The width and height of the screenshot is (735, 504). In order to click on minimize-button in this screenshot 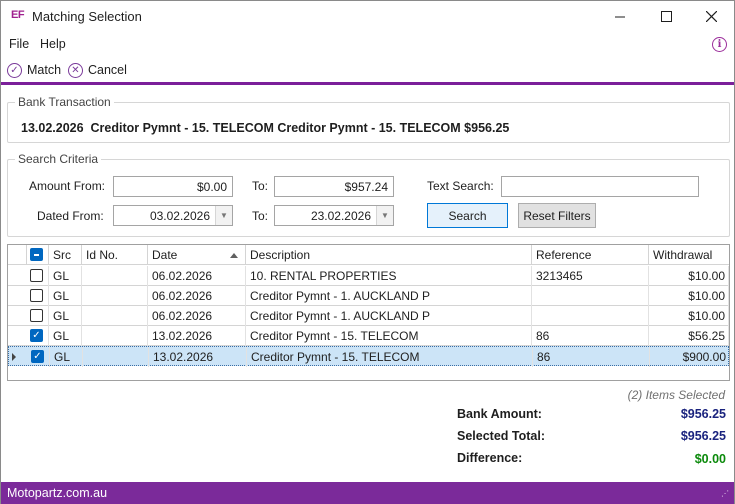, I will do `click(620, 16)`.